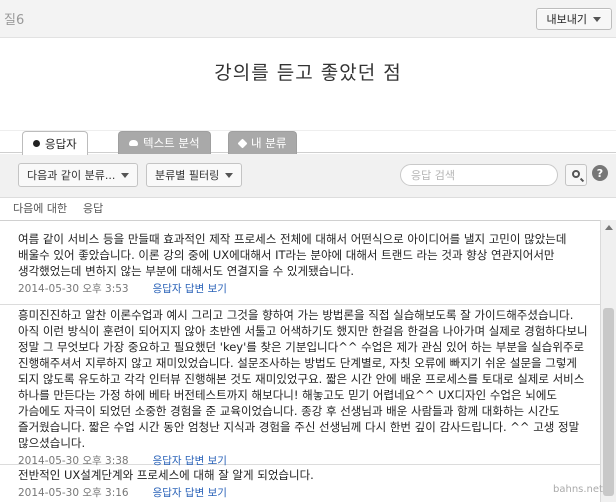  I want to click on scroll-up-arrow, so click(608, 227).